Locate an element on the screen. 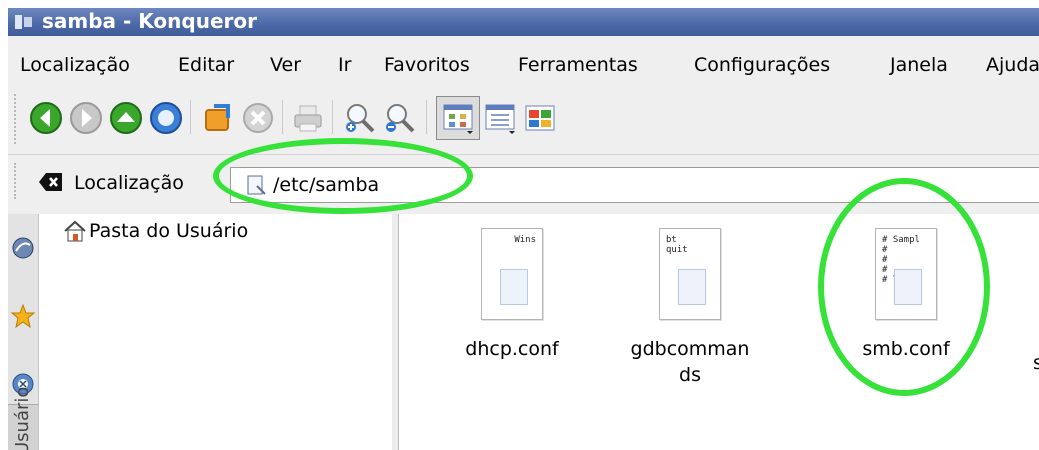  title-bar: samba - Konqueror is located at coordinates (523, 22).